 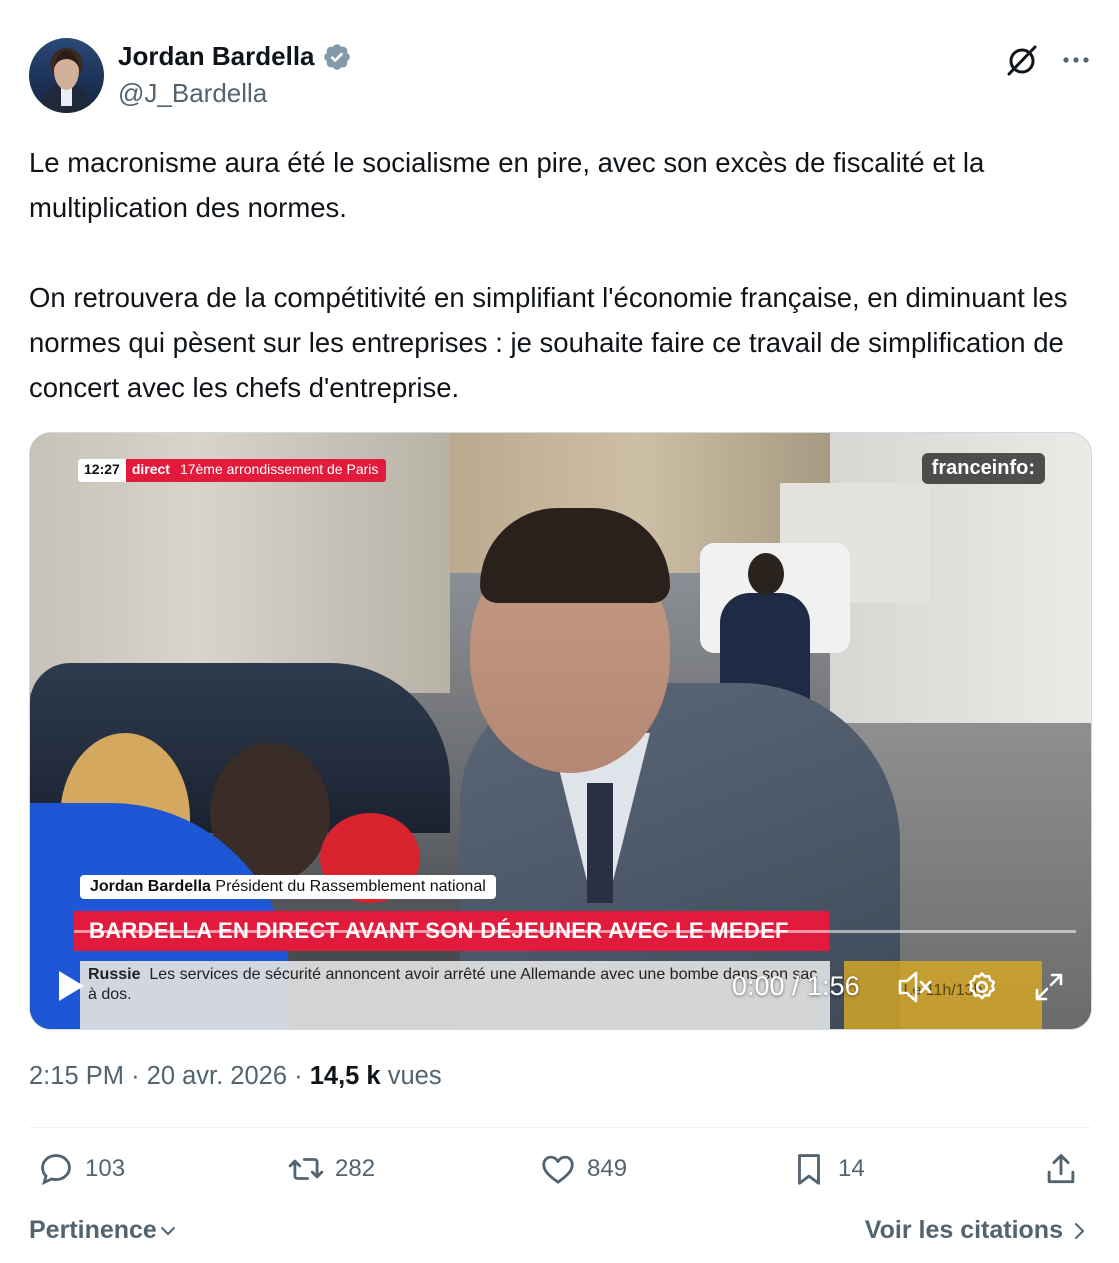 What do you see at coordinates (809, 1169) in the screenshot?
I see `bookmark-icon` at bounding box center [809, 1169].